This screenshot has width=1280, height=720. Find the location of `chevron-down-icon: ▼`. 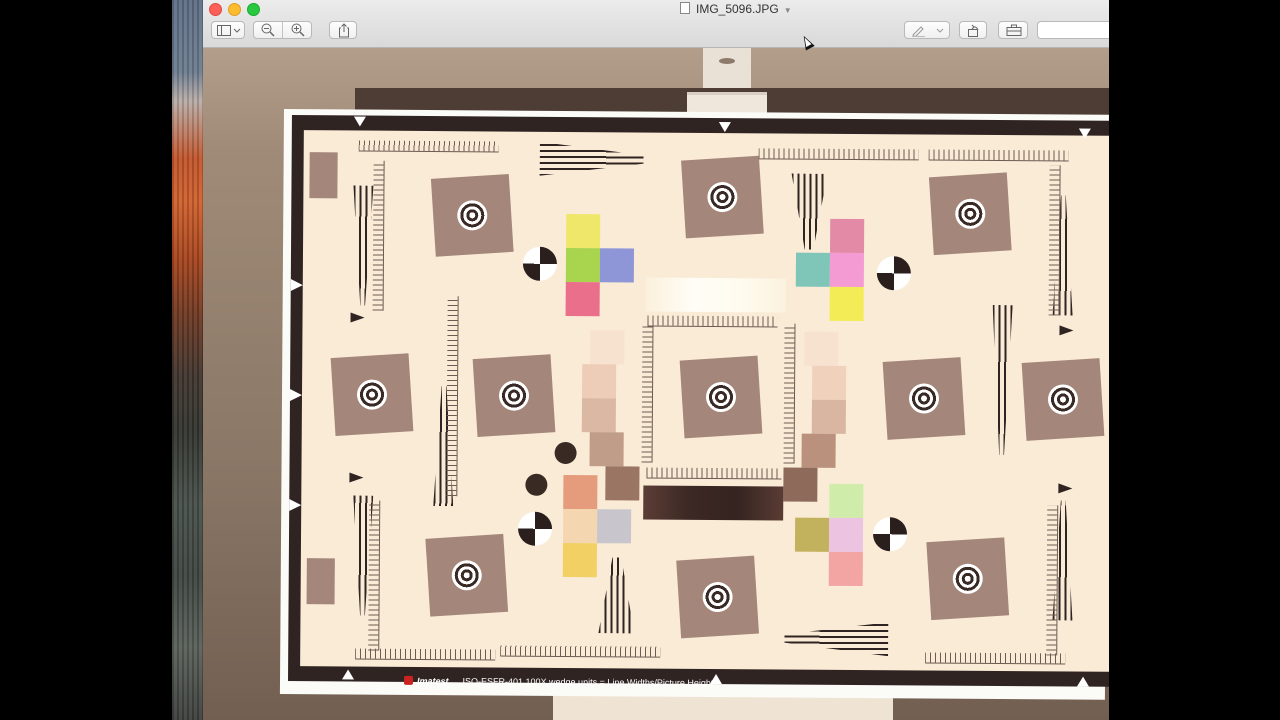

chevron-down-icon: ▼ is located at coordinates (787, 10).